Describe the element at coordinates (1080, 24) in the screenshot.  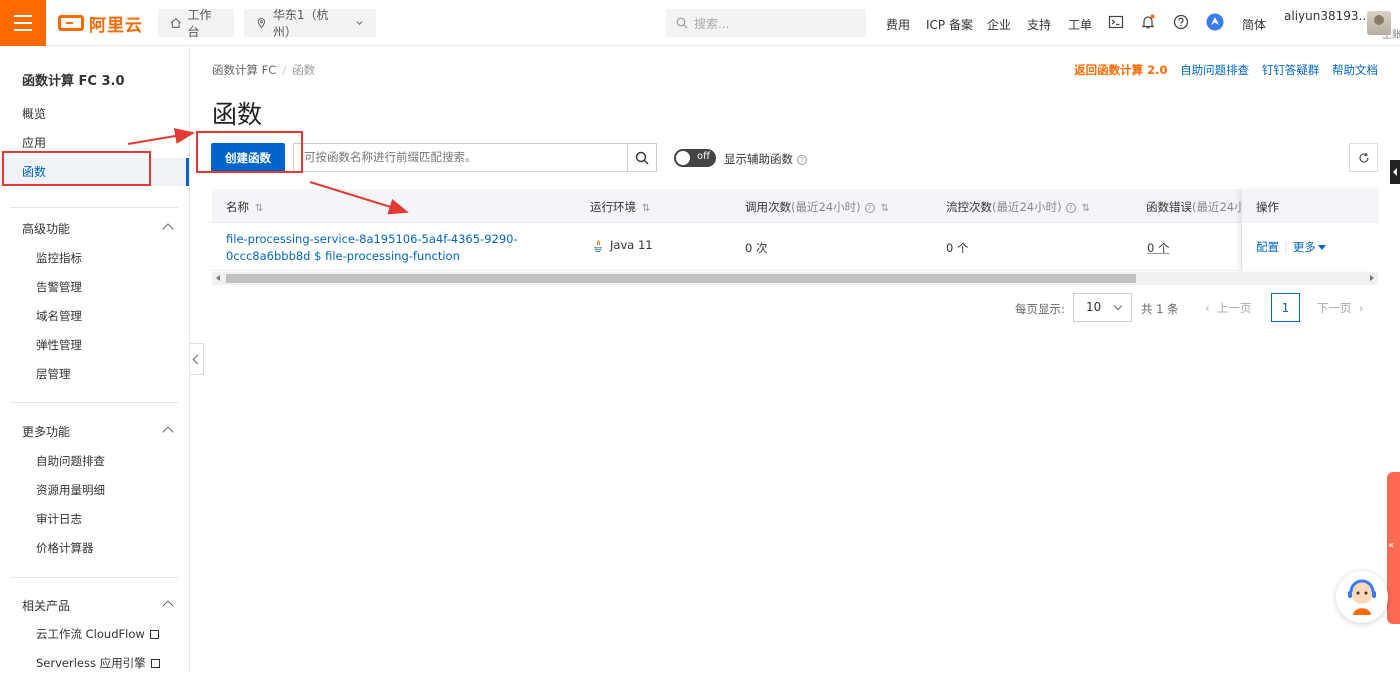
I see `nav-link-ticket: 工单` at that location.